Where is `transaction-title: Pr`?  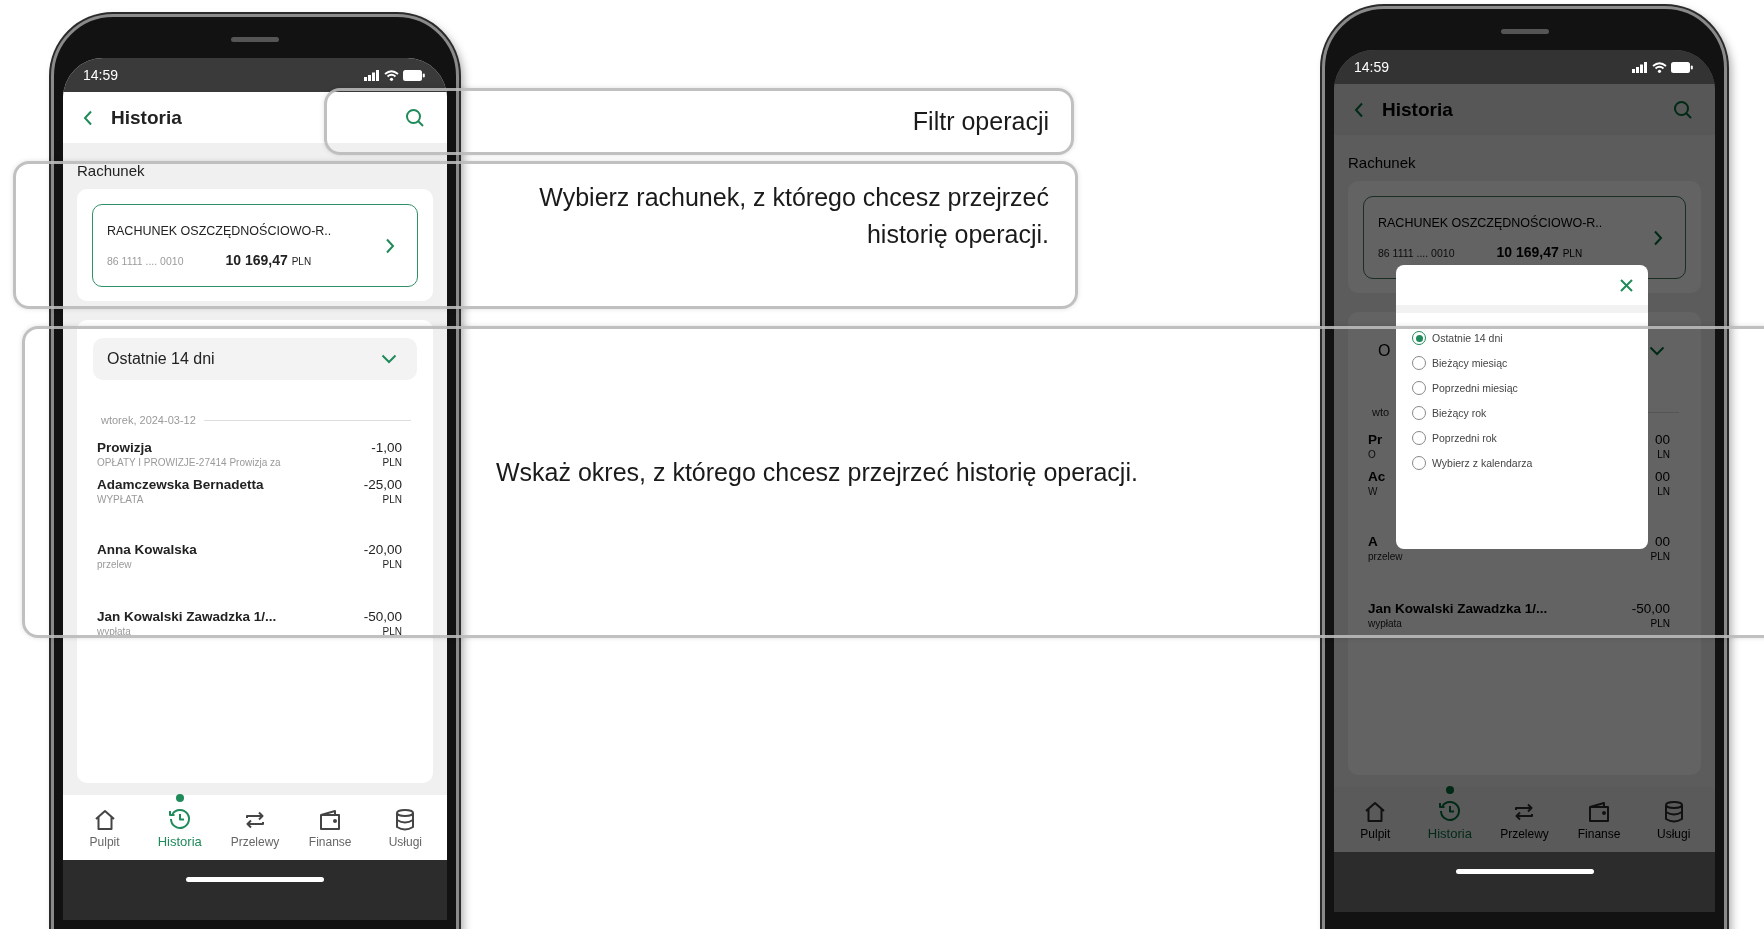 transaction-title: Pr is located at coordinates (1375, 439).